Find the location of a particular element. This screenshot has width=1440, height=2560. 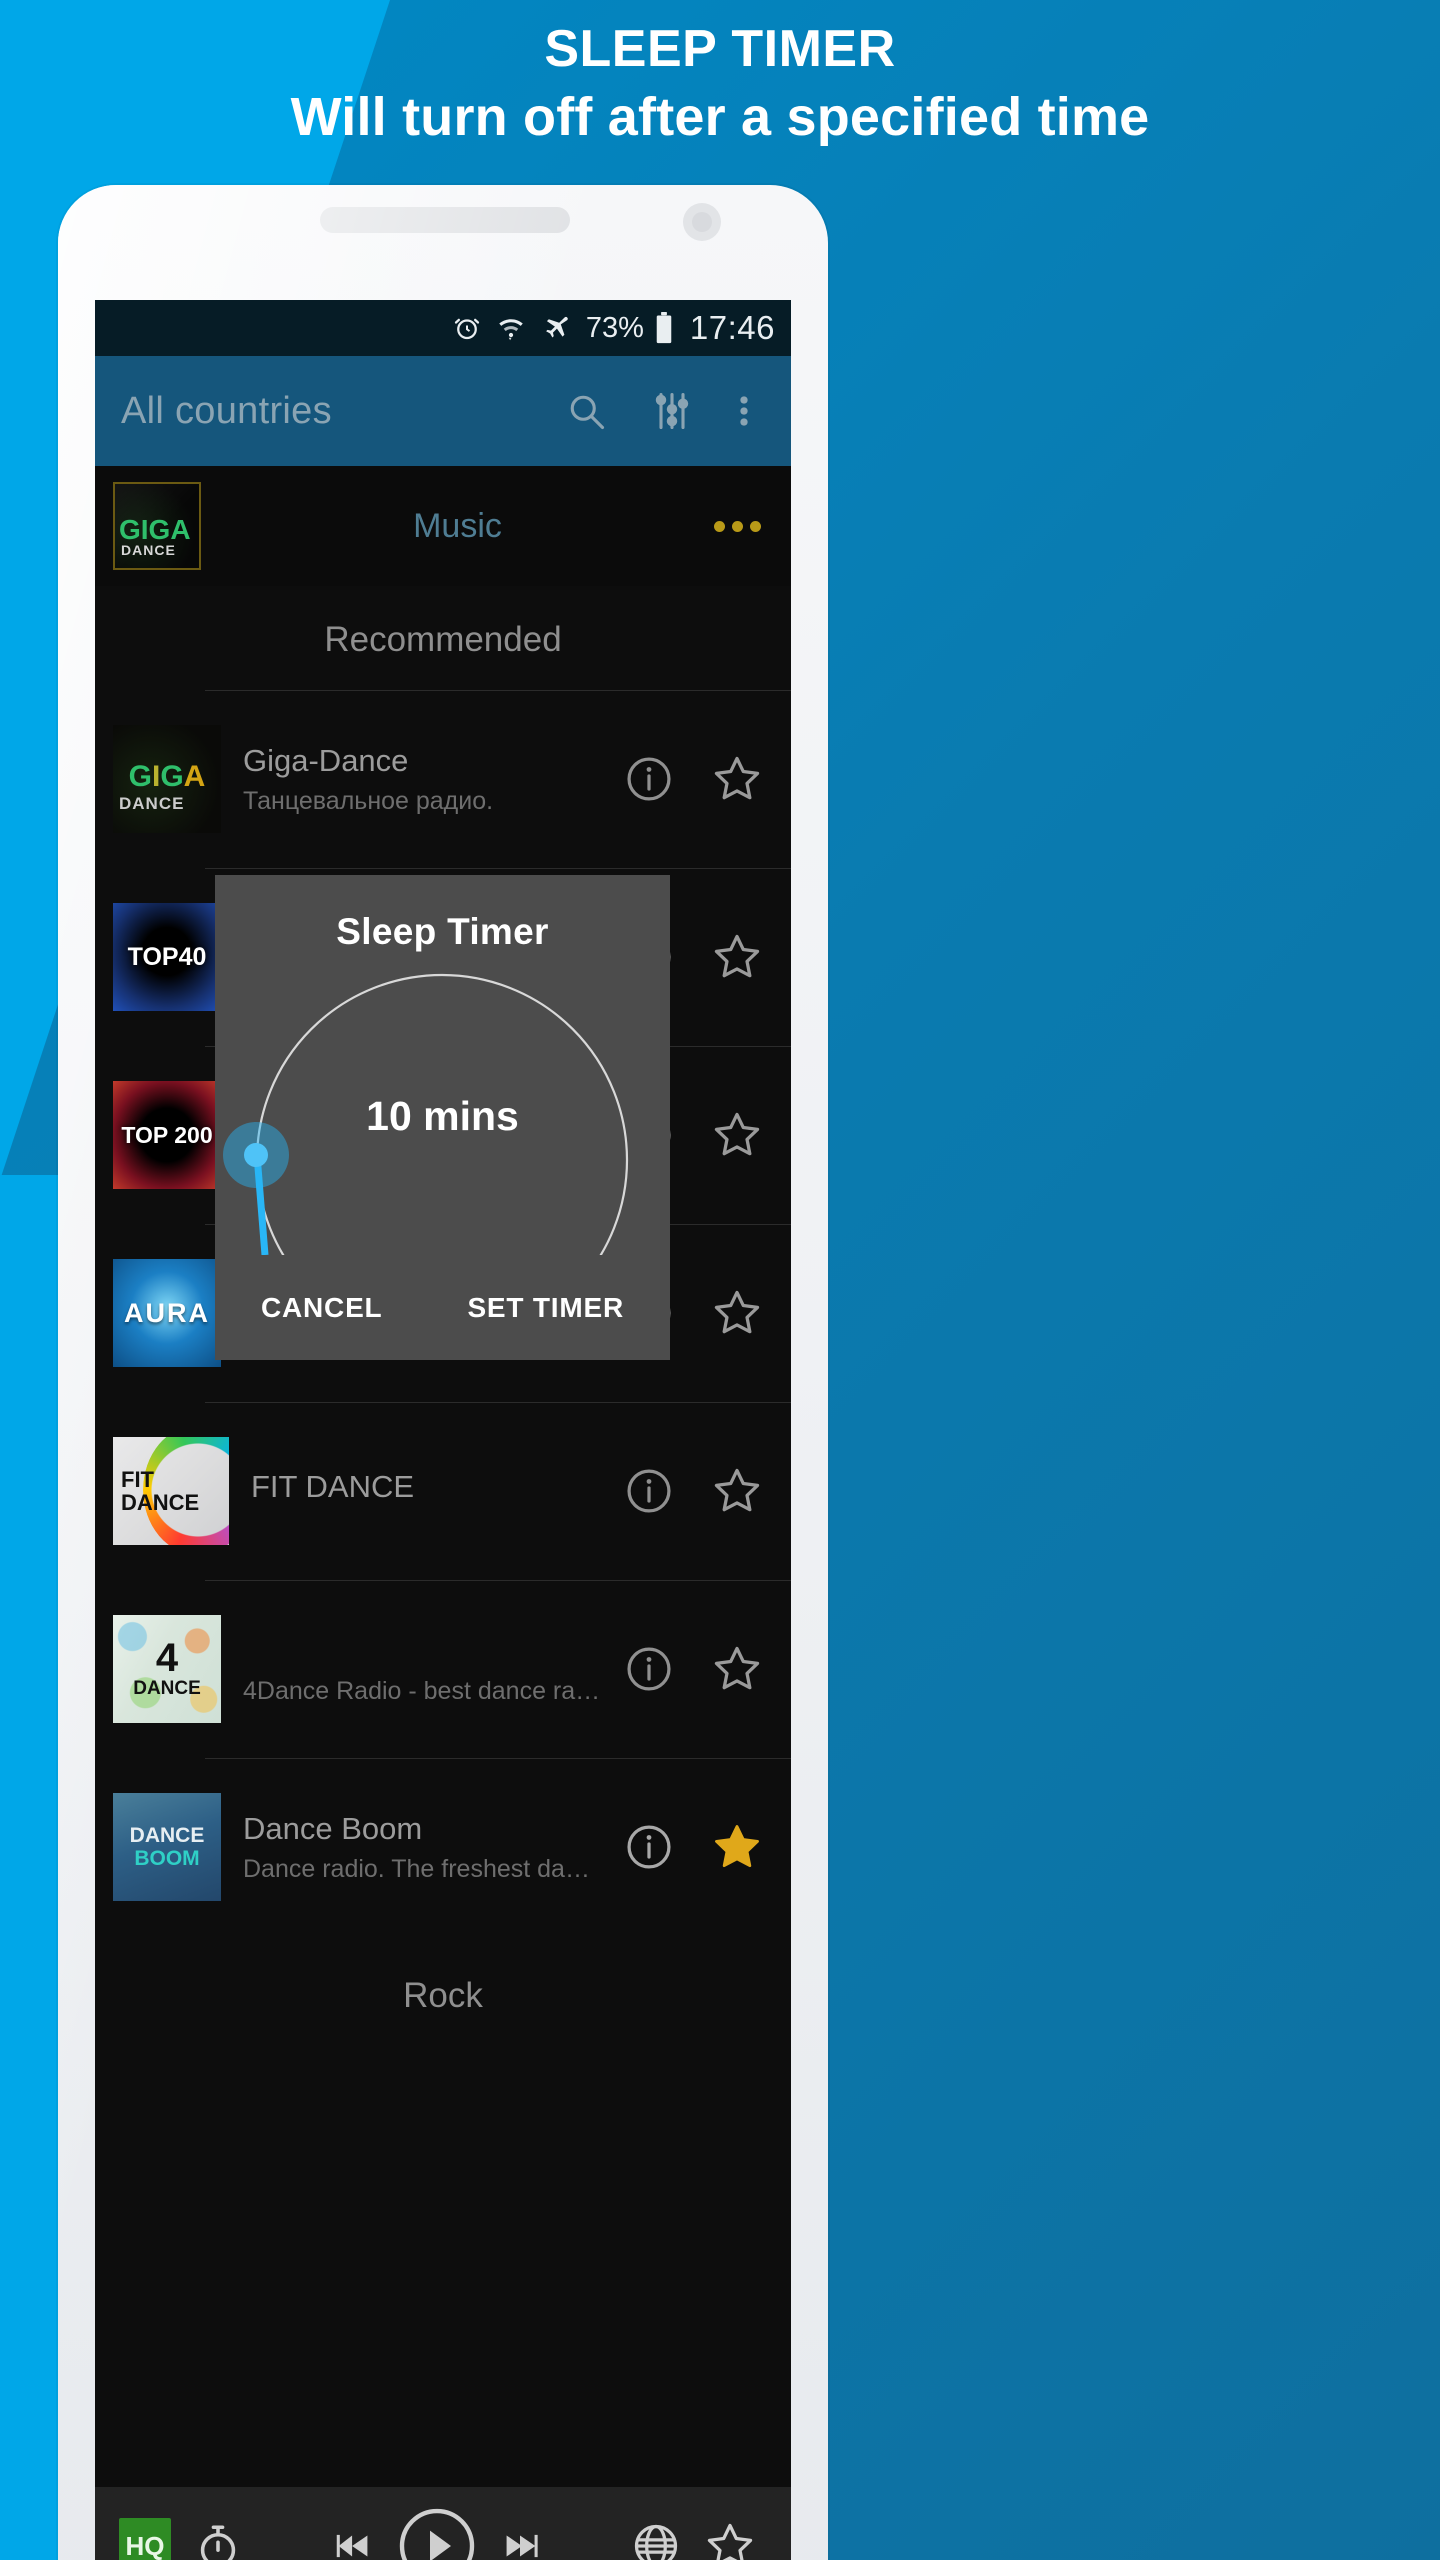

timer-value-label: 10 mins is located at coordinates (442, 1116).